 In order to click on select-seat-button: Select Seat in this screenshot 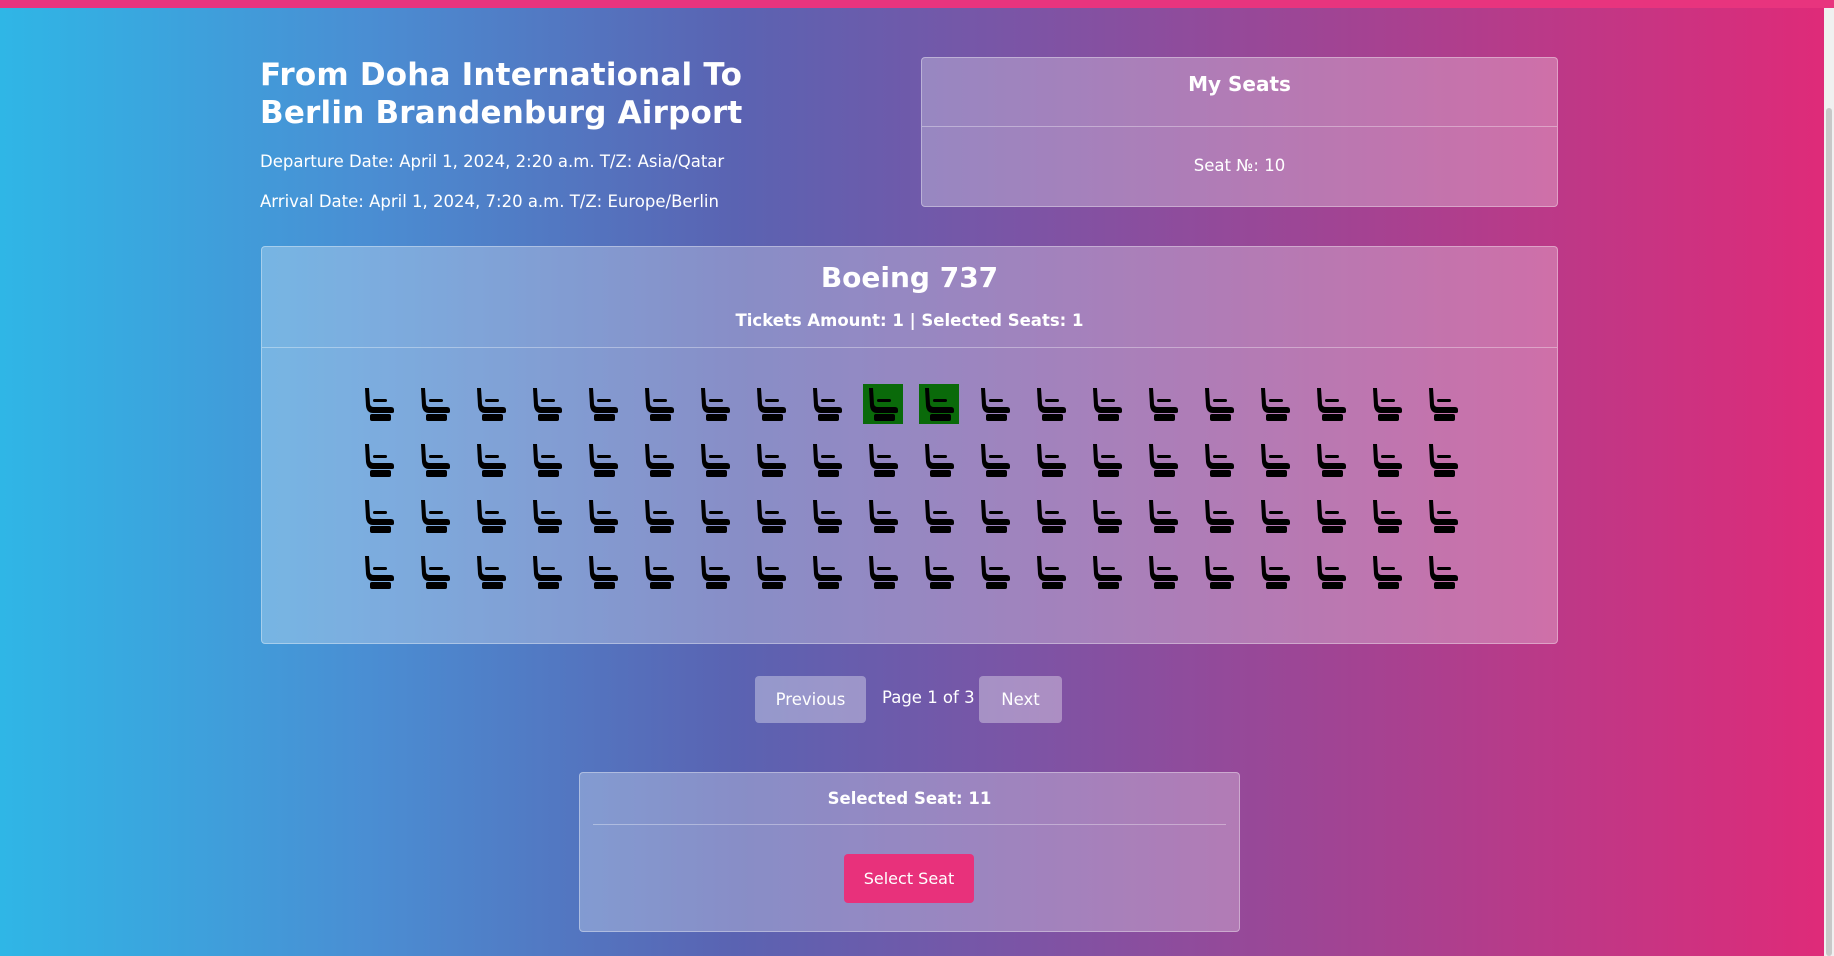, I will do `click(909, 878)`.